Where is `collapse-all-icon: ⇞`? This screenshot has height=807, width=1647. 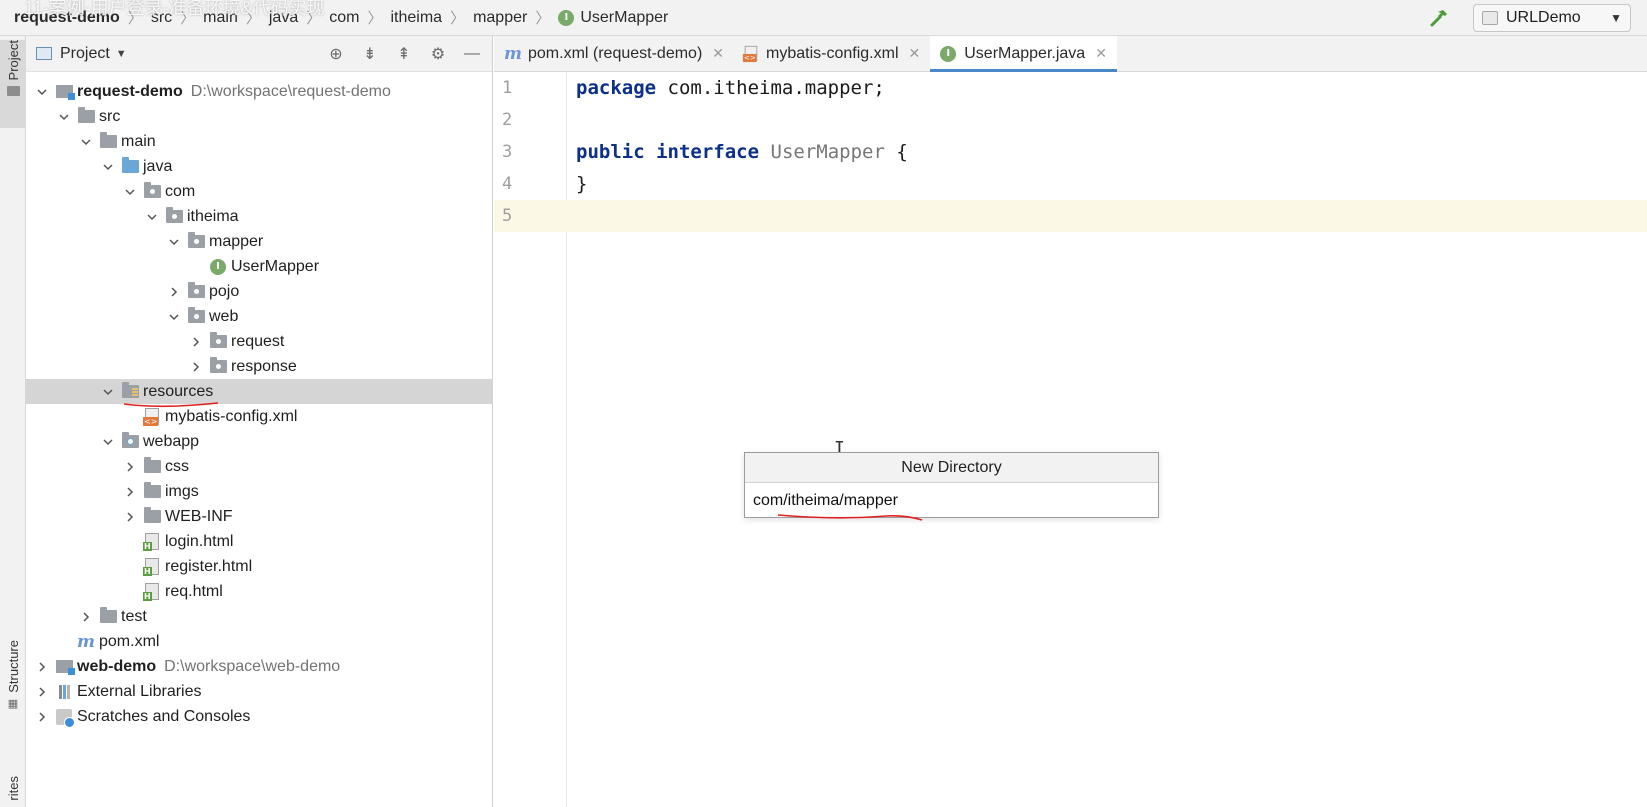
collapse-all-icon: ⇞ is located at coordinates (404, 54).